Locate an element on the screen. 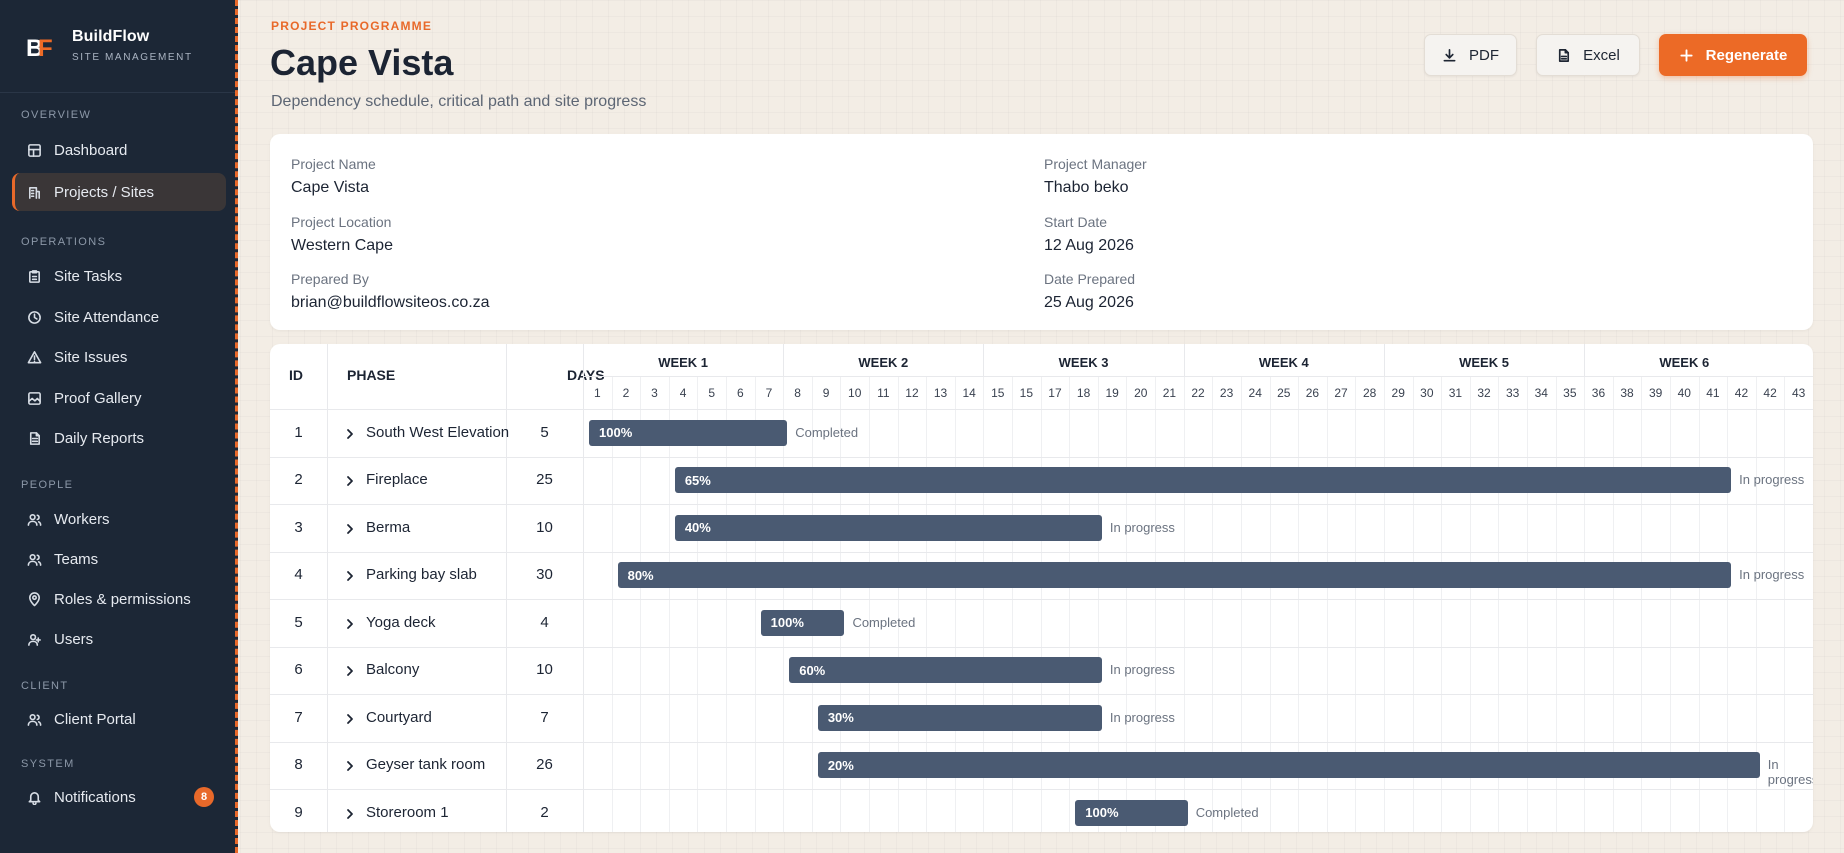  day-label: 38 is located at coordinates (1627, 393).